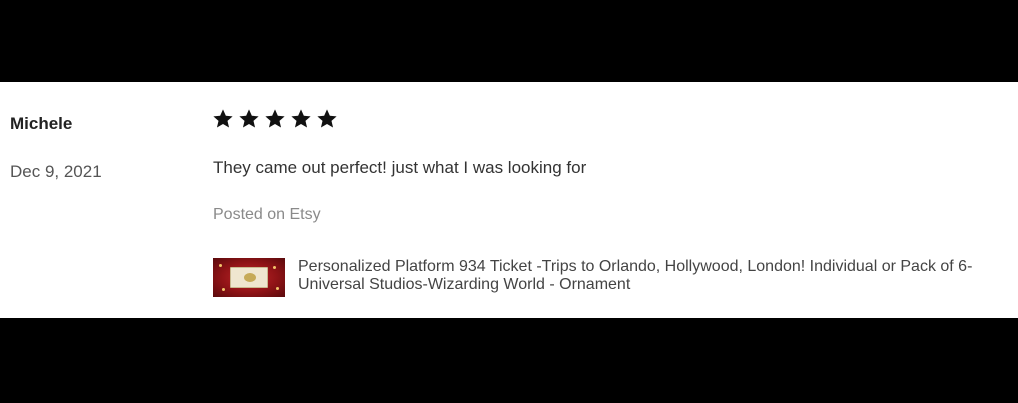 Image resolution: width=1018 pixels, height=403 pixels. I want to click on ticket-icon, so click(249, 277).